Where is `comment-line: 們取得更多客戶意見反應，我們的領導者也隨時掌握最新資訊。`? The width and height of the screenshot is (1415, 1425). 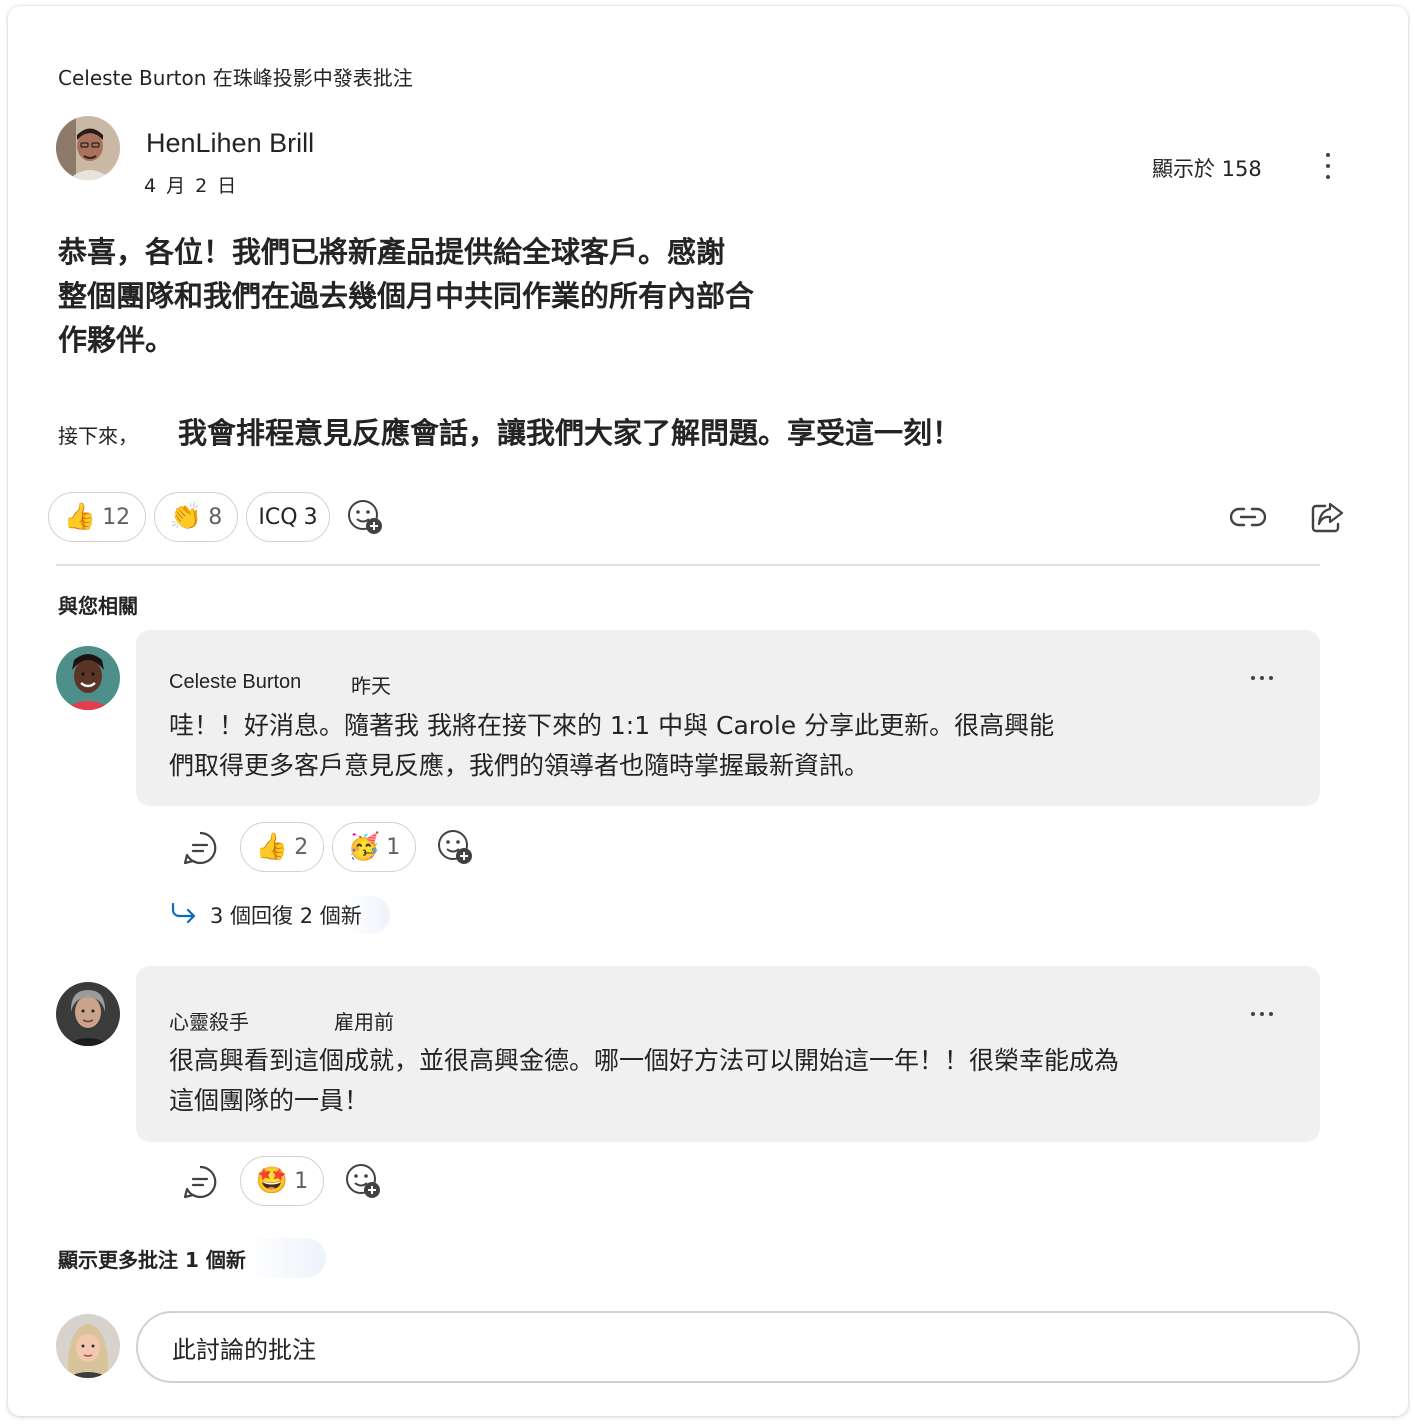 comment-line: 們取得更多客戶意見反應，我們的領導者也隨時掌握最新資訊。 is located at coordinates (519, 765).